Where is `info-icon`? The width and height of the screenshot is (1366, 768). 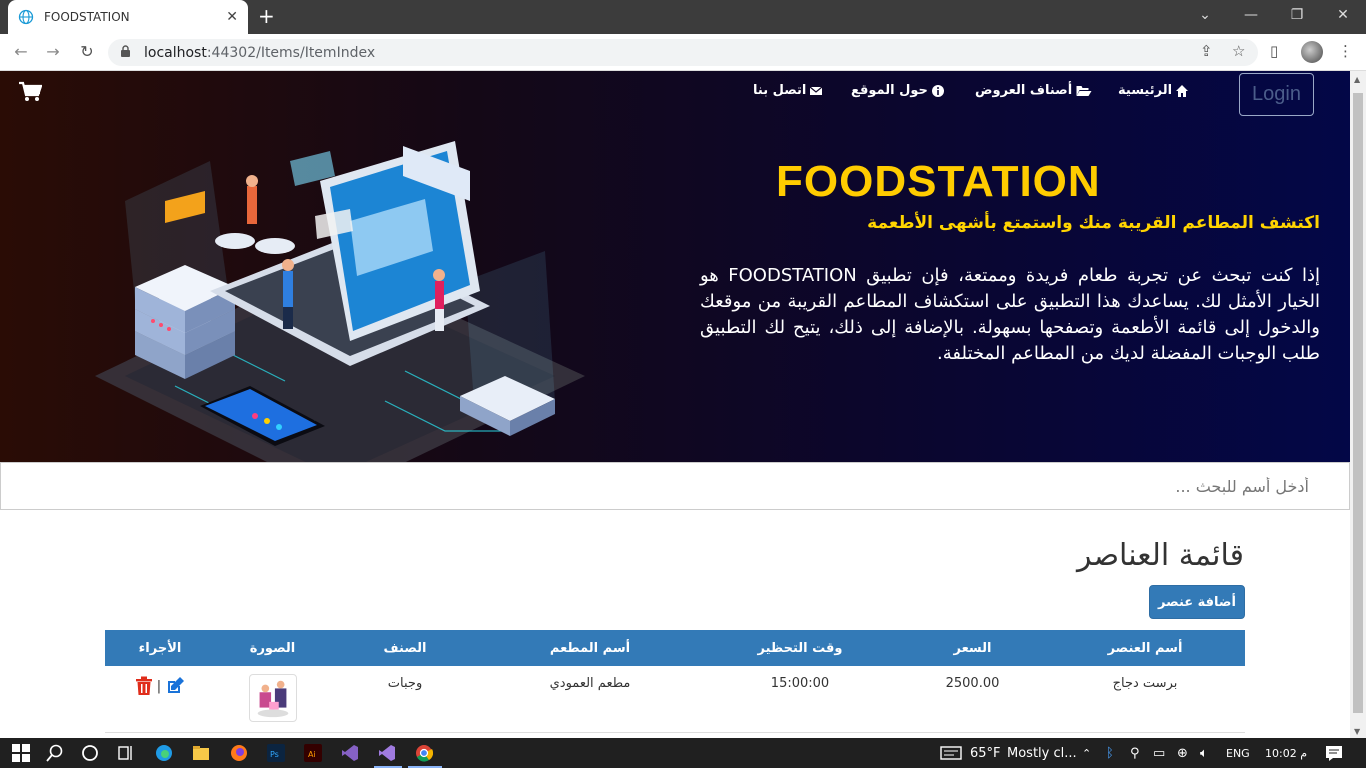 info-icon is located at coordinates (937, 90).